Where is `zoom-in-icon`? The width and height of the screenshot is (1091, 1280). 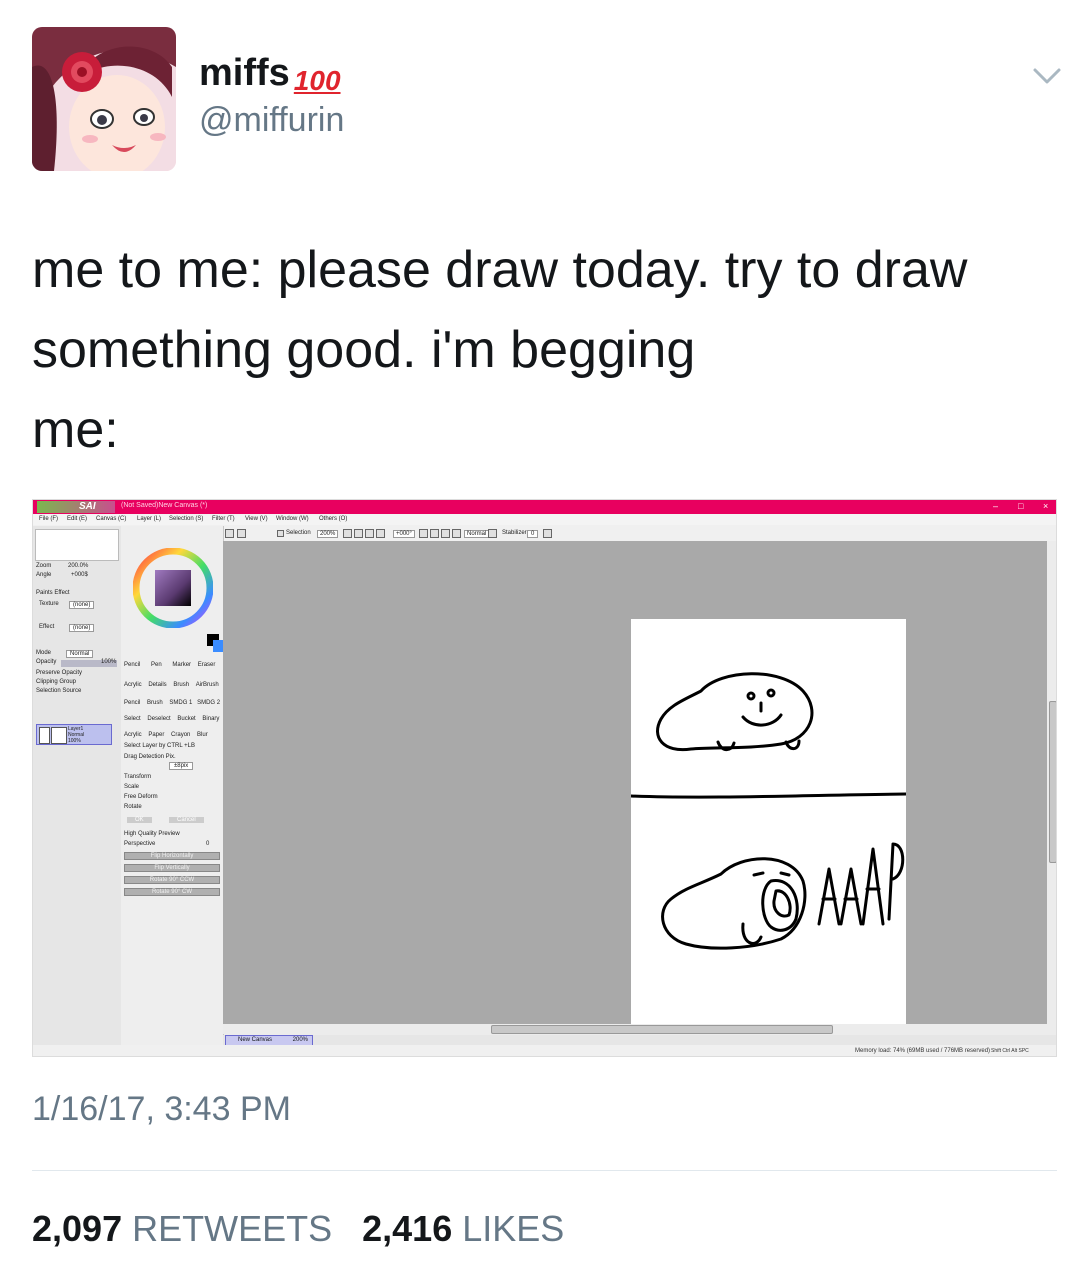
zoom-in-icon is located at coordinates (358, 533).